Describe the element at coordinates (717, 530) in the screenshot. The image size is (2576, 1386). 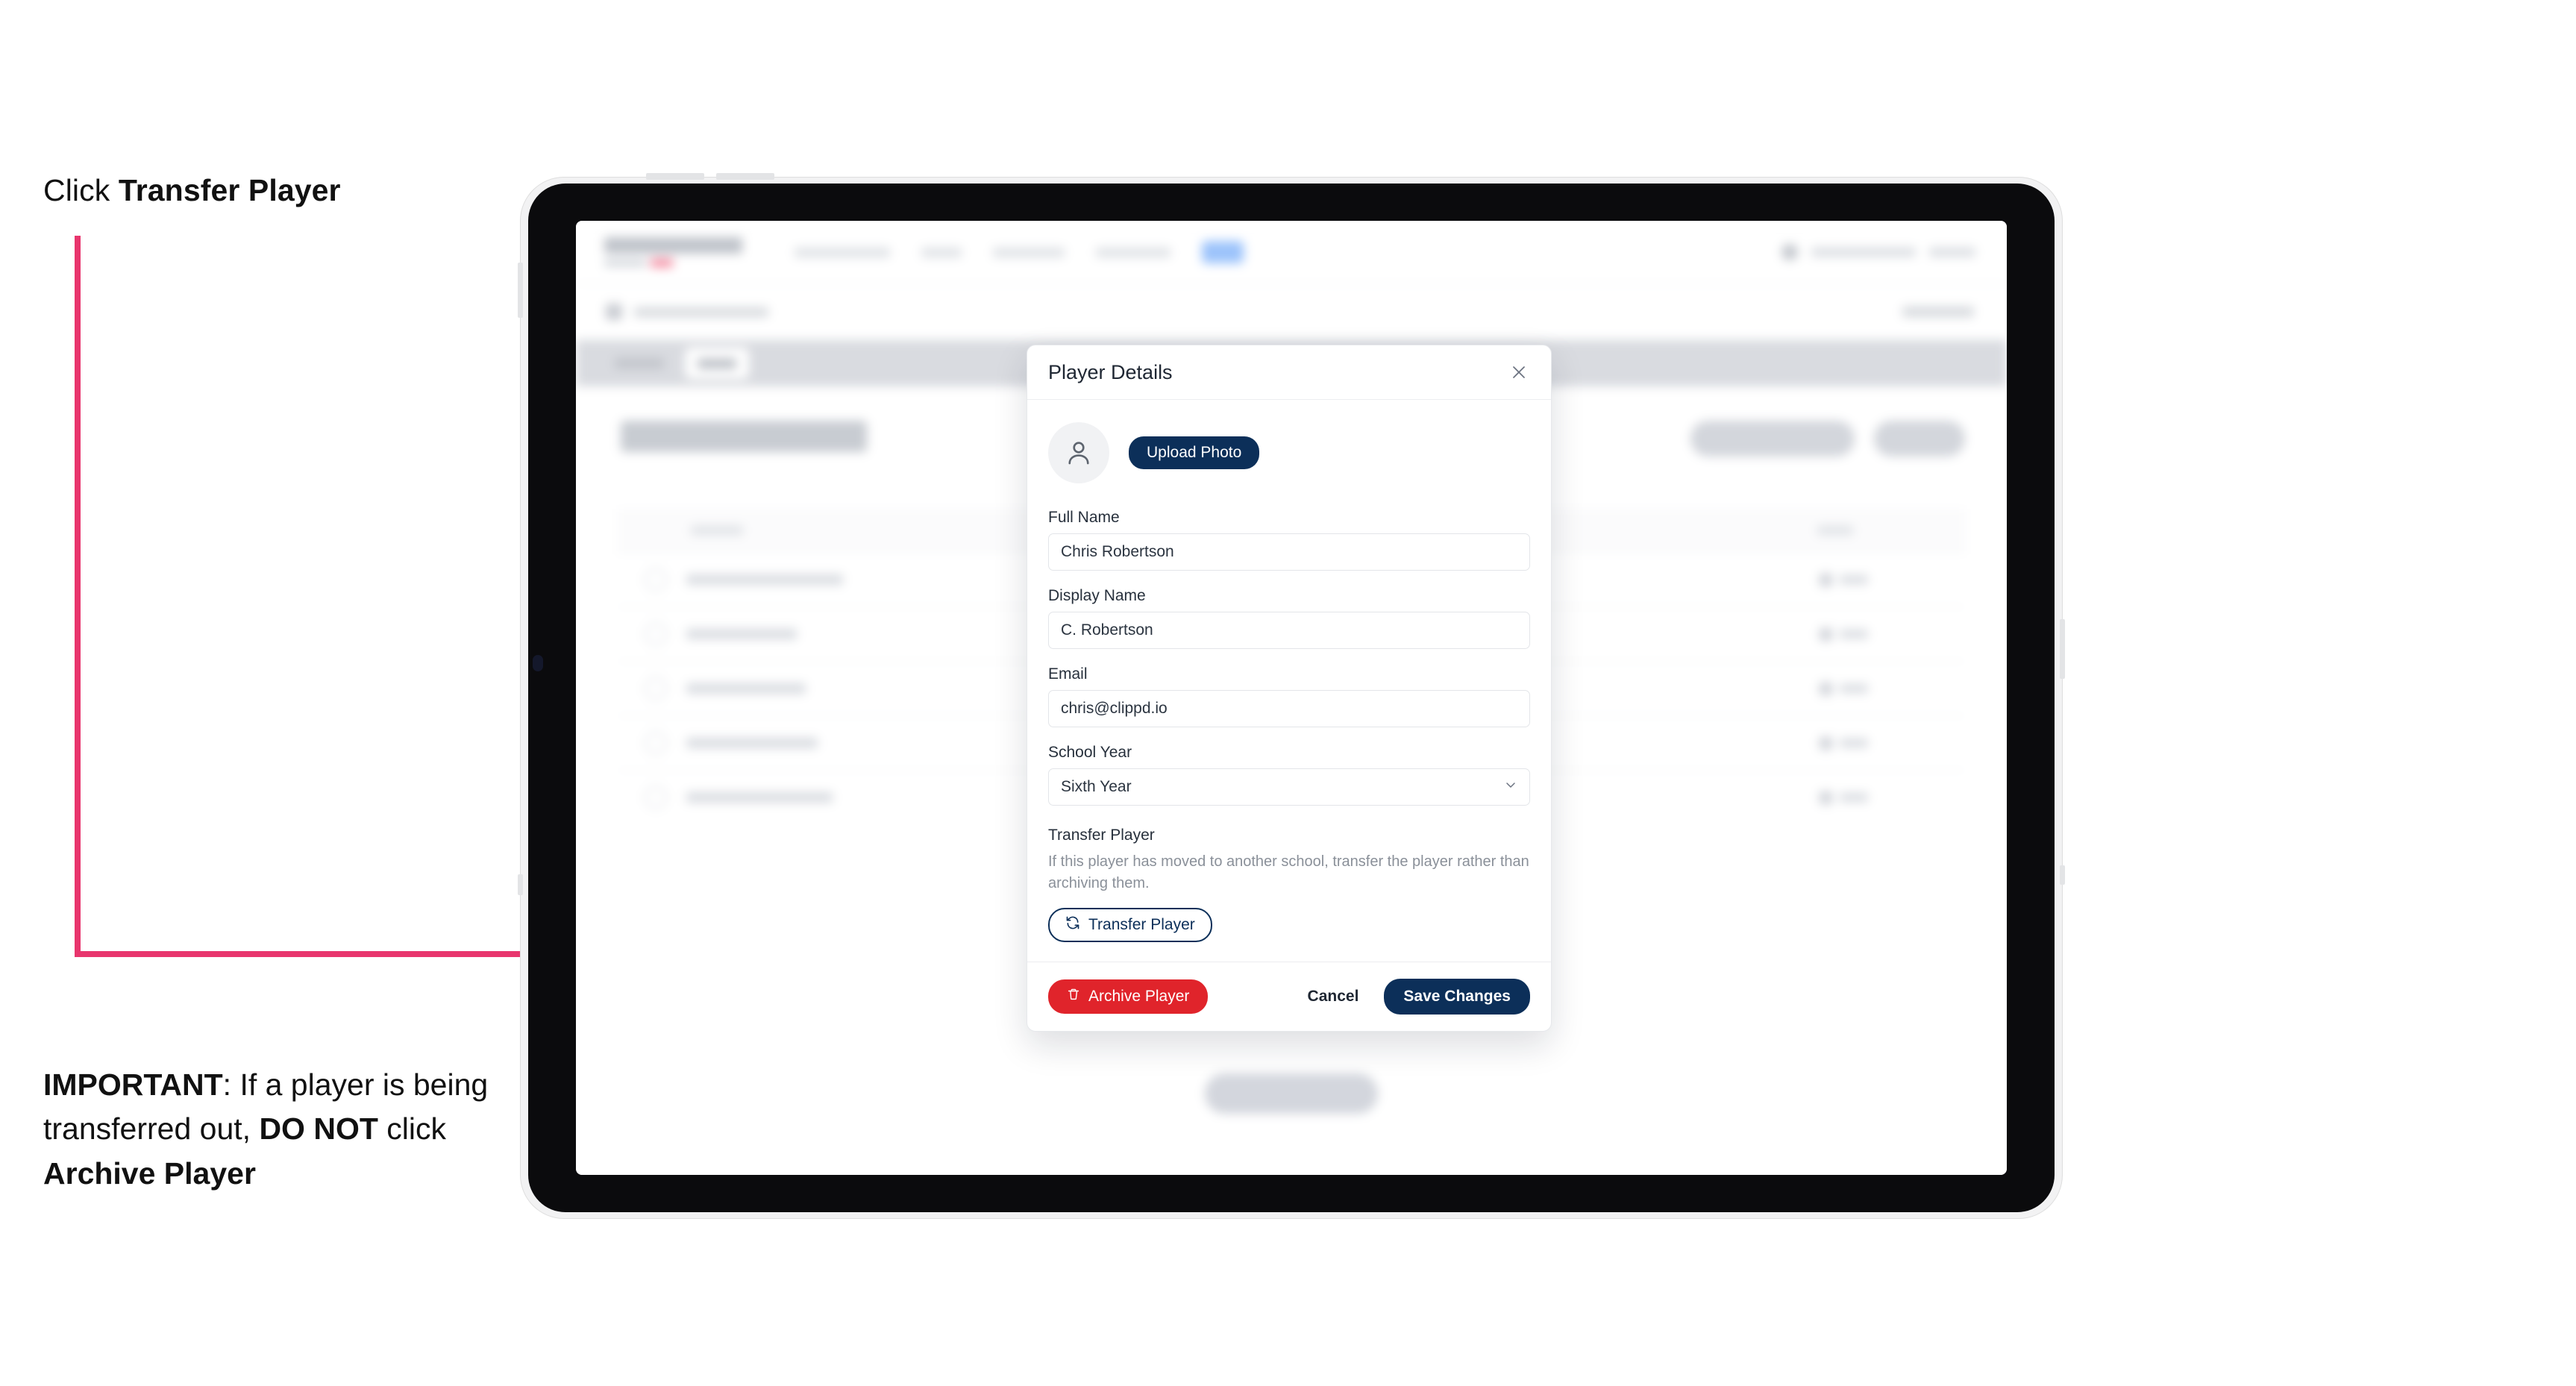
I see `column-header-name` at that location.